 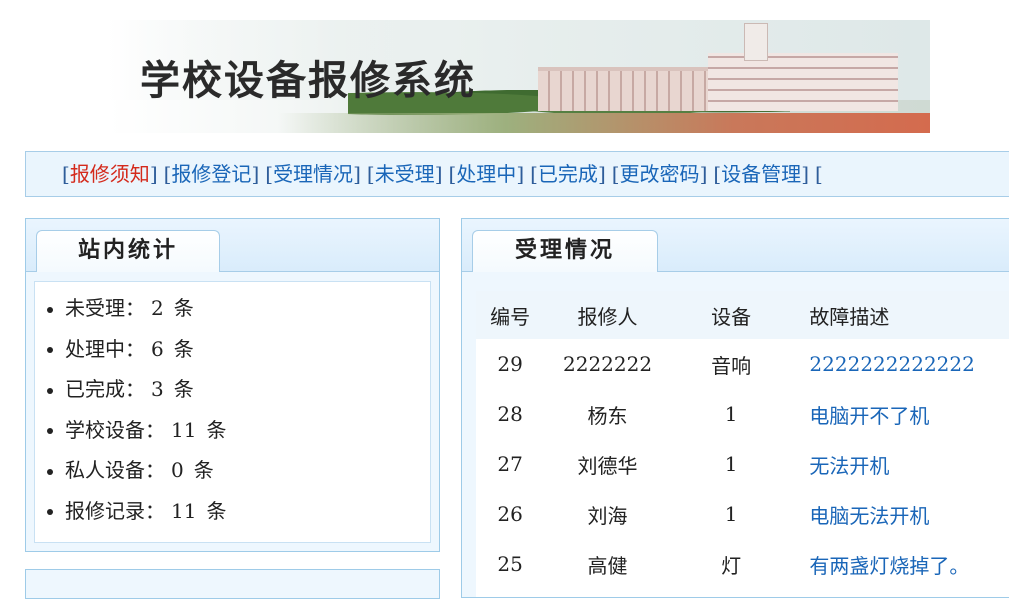 I want to click on nav-item: [报修登记], so click(x=211, y=174).